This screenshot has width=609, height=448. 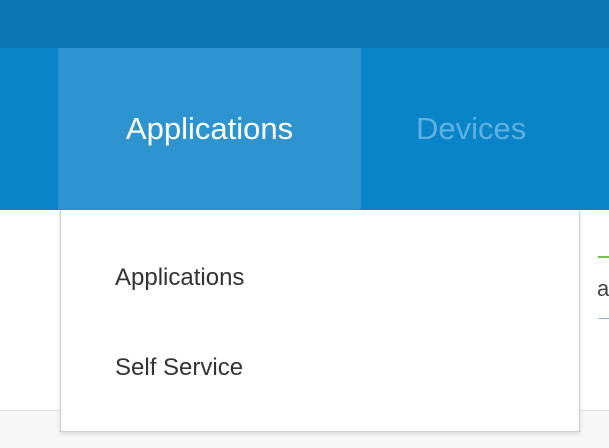 What do you see at coordinates (603, 257) in the screenshot?
I see `partial-content-accent` at bounding box center [603, 257].